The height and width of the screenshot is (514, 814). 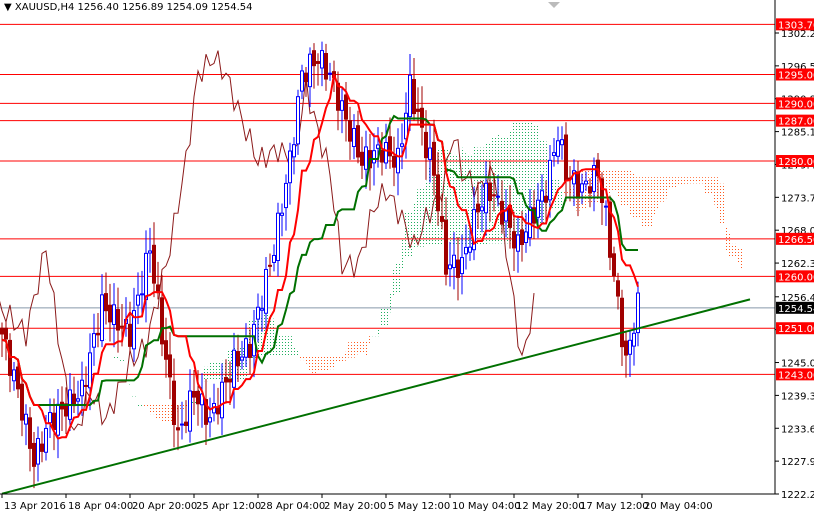 I want to click on dropdown-triangle-icon: ▼, so click(x=8, y=7).